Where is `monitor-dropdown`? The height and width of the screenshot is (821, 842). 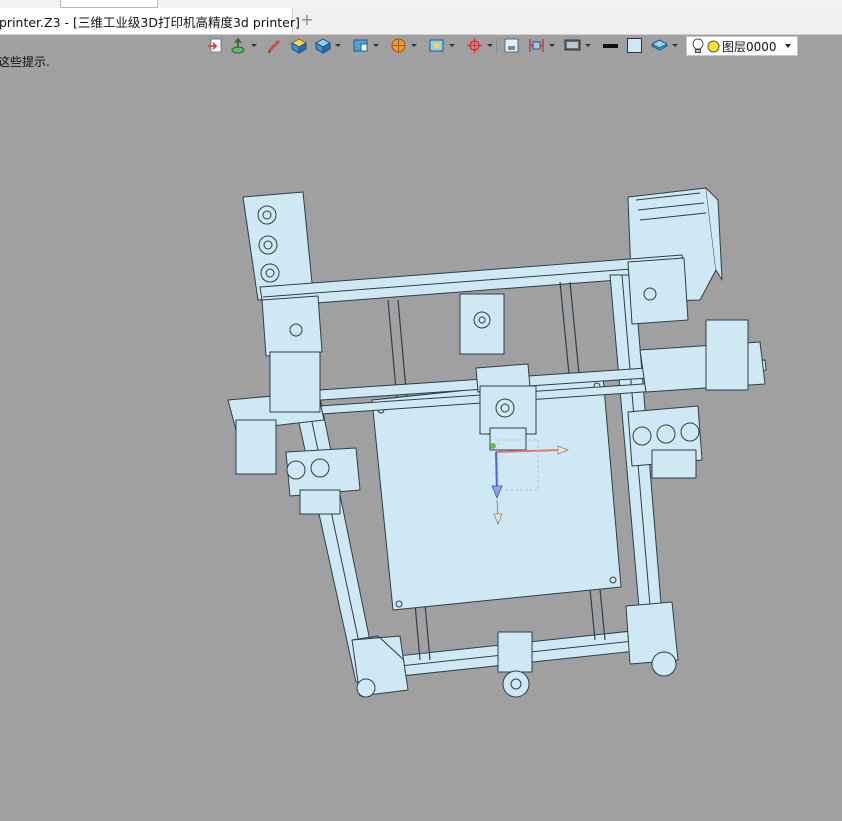 monitor-dropdown is located at coordinates (588, 45).